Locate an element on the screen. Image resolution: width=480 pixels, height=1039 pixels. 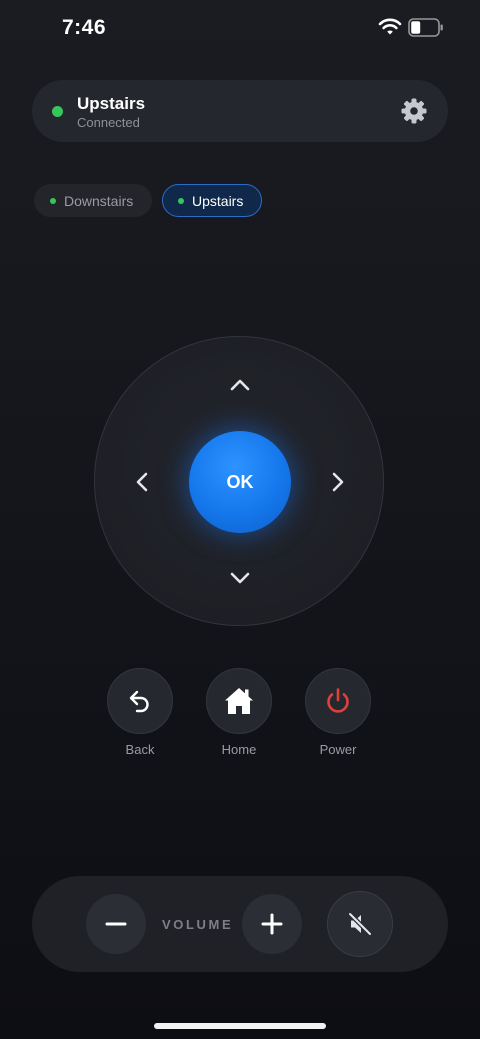
power-button is located at coordinates (338, 701).